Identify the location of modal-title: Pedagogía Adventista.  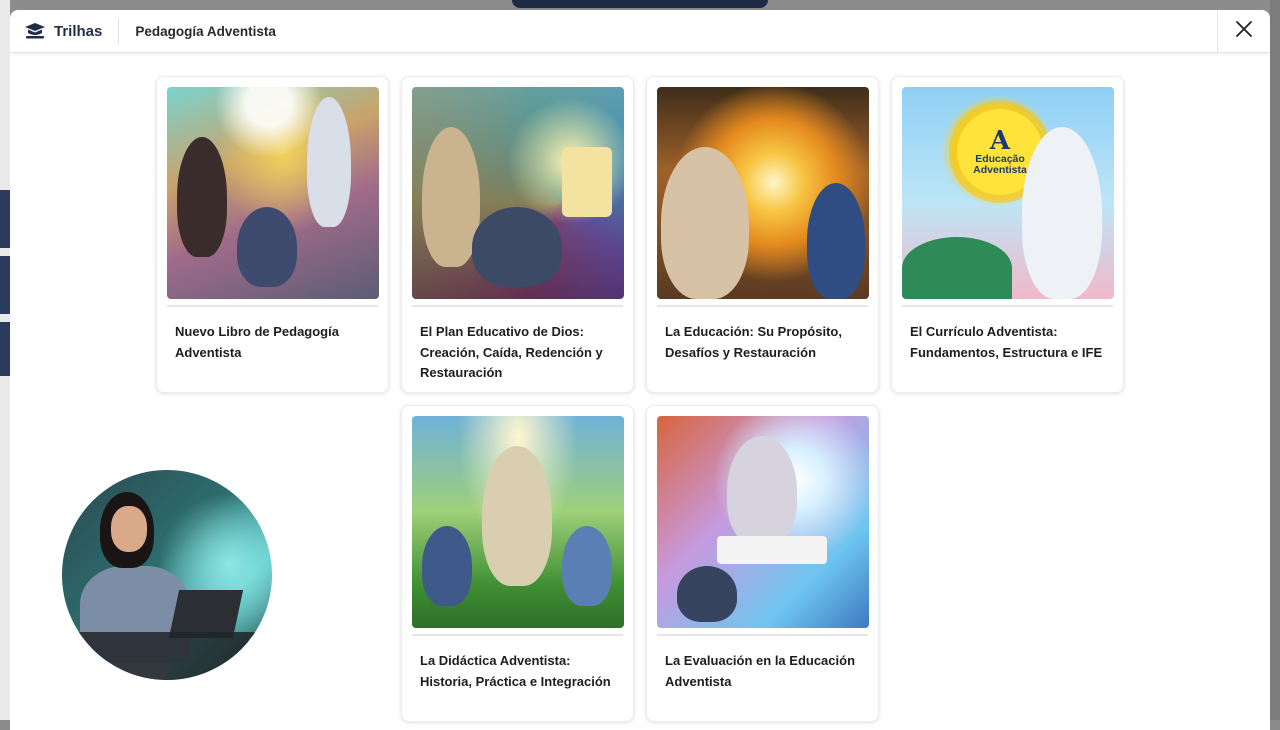
(205, 31).